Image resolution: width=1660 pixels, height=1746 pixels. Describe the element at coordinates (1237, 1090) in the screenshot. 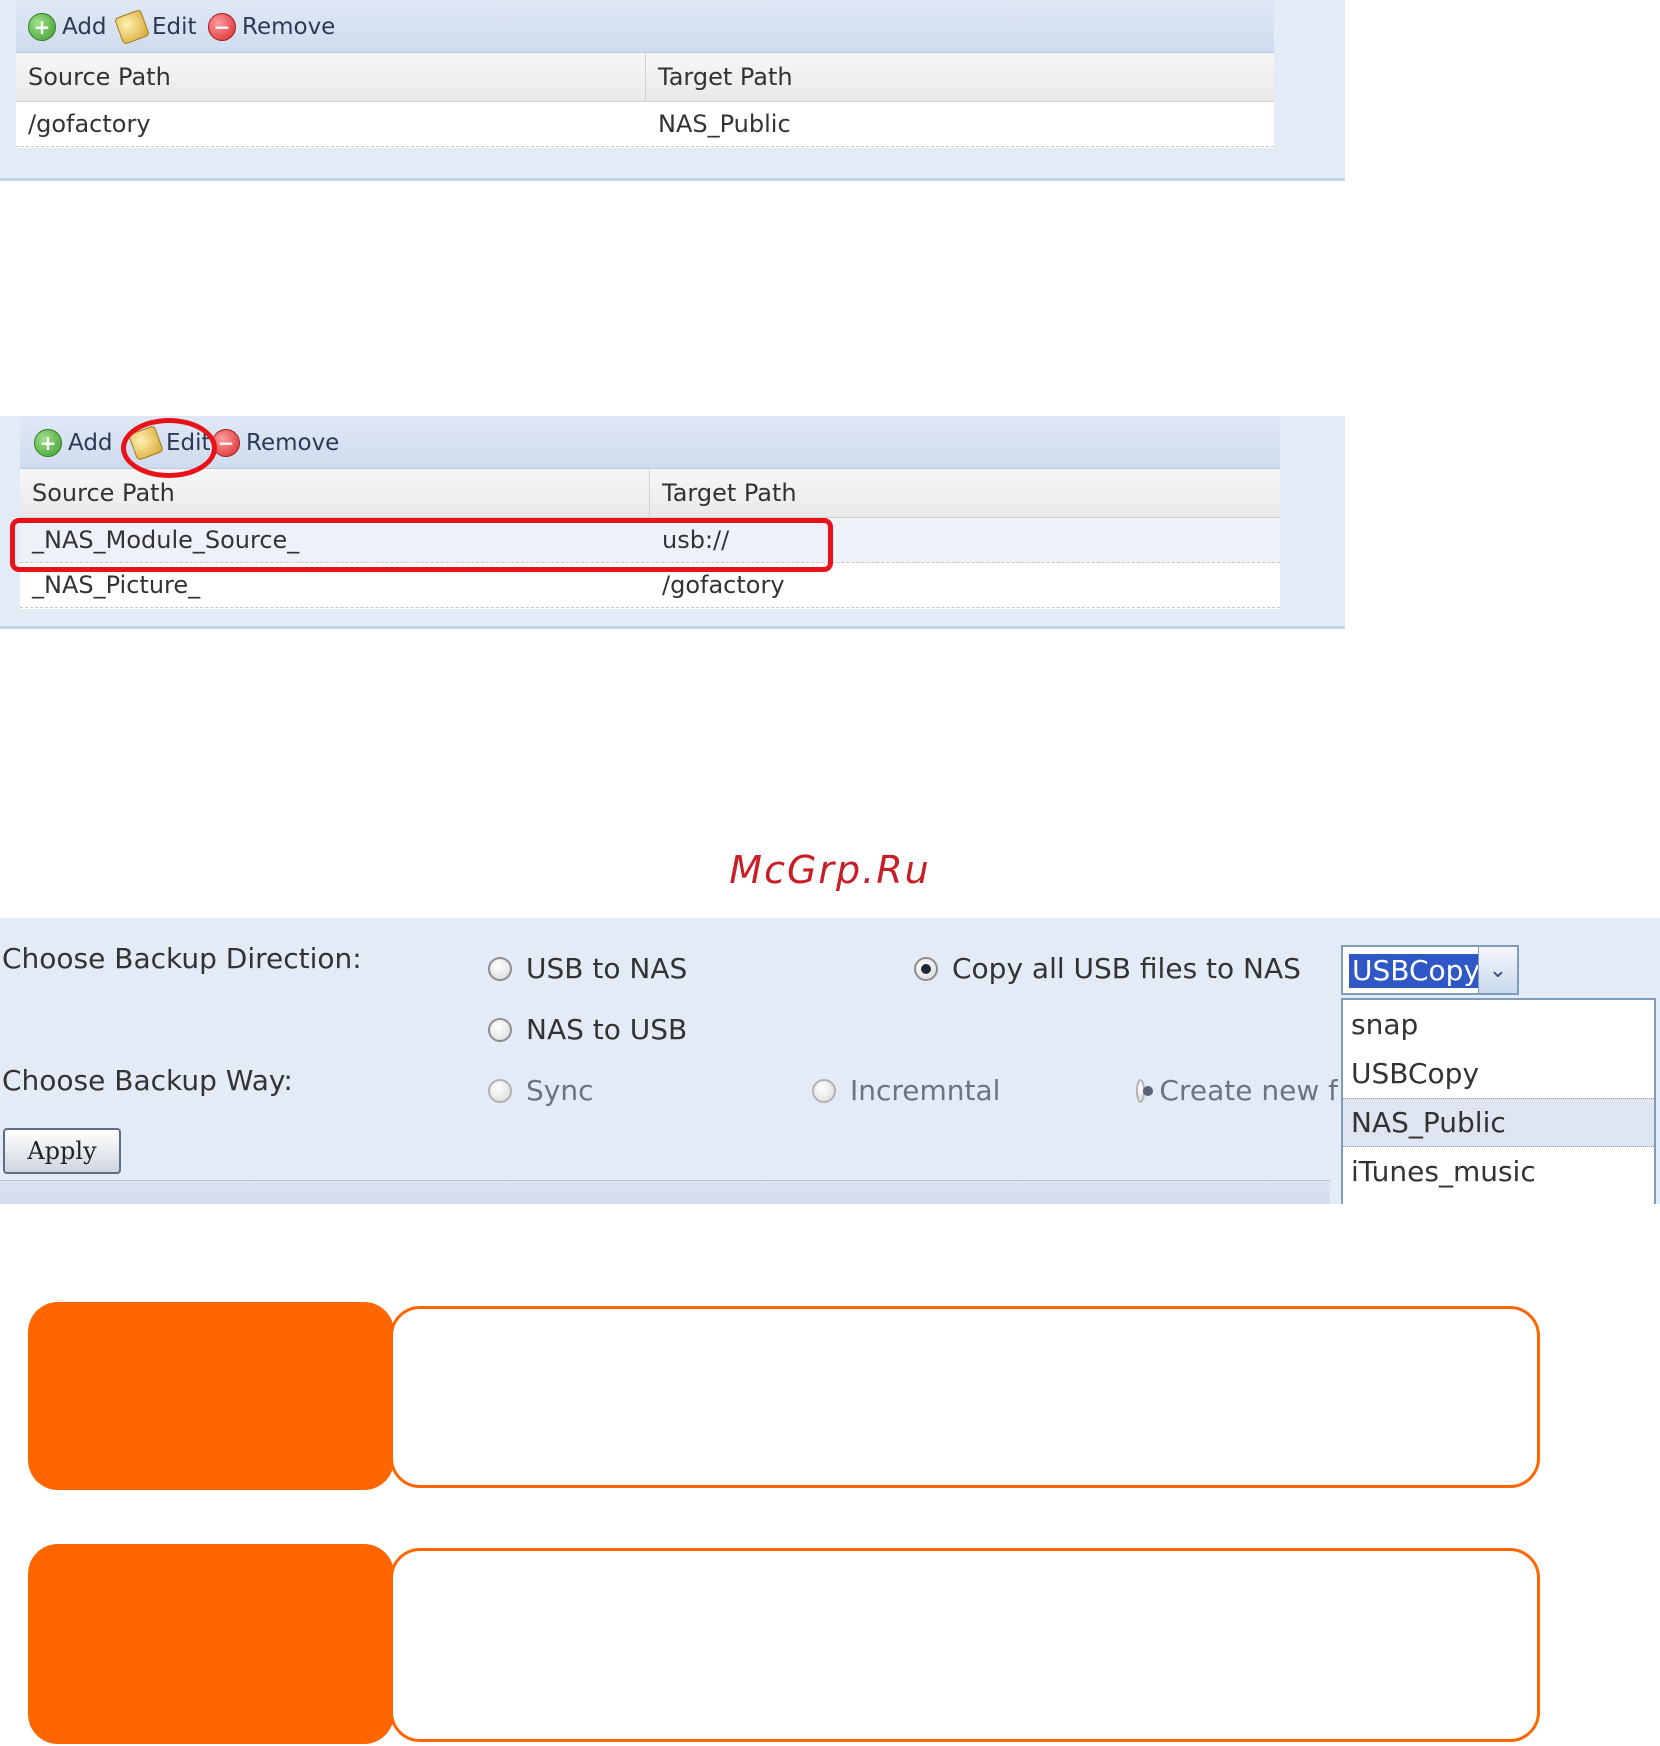

I see `radio-create-new-folder: Create new f` at that location.